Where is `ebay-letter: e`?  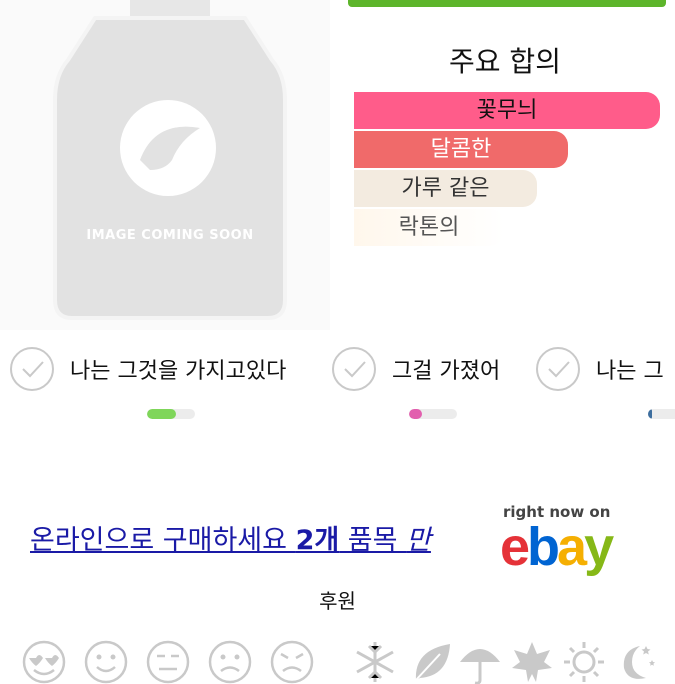 ebay-letter: e is located at coordinates (515, 547).